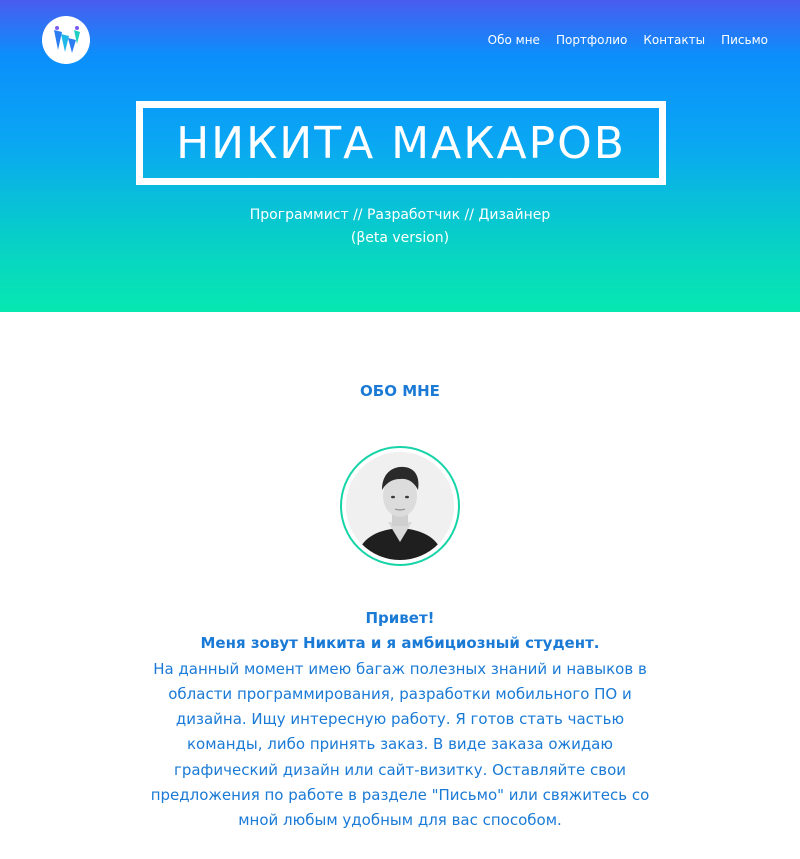  What do you see at coordinates (744, 40) in the screenshot?
I see `nav-link-letter: Письмо` at bounding box center [744, 40].